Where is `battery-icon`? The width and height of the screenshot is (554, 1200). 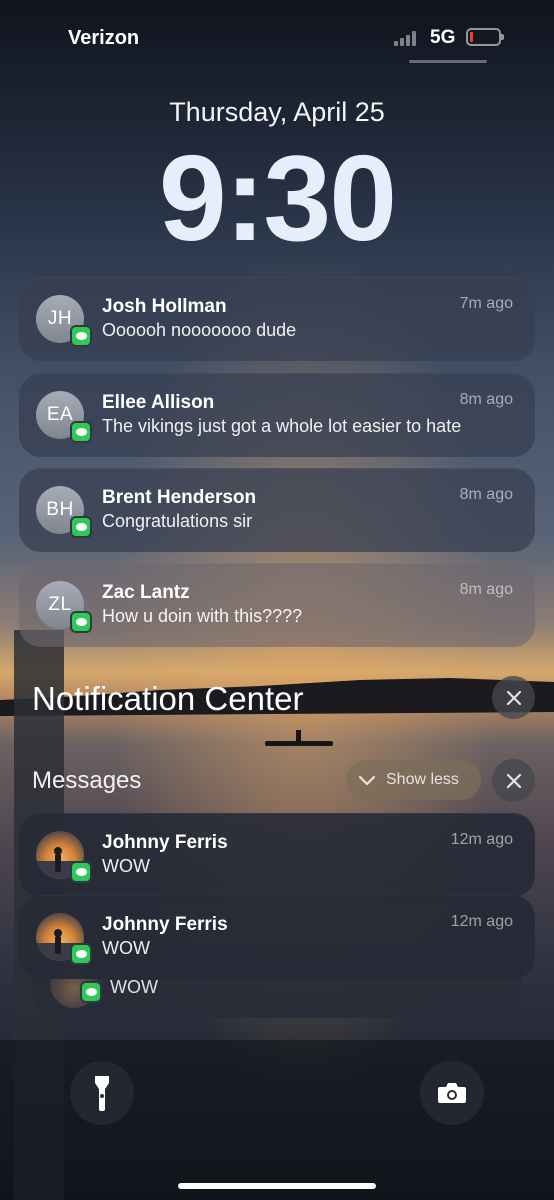
battery-icon is located at coordinates (485, 37).